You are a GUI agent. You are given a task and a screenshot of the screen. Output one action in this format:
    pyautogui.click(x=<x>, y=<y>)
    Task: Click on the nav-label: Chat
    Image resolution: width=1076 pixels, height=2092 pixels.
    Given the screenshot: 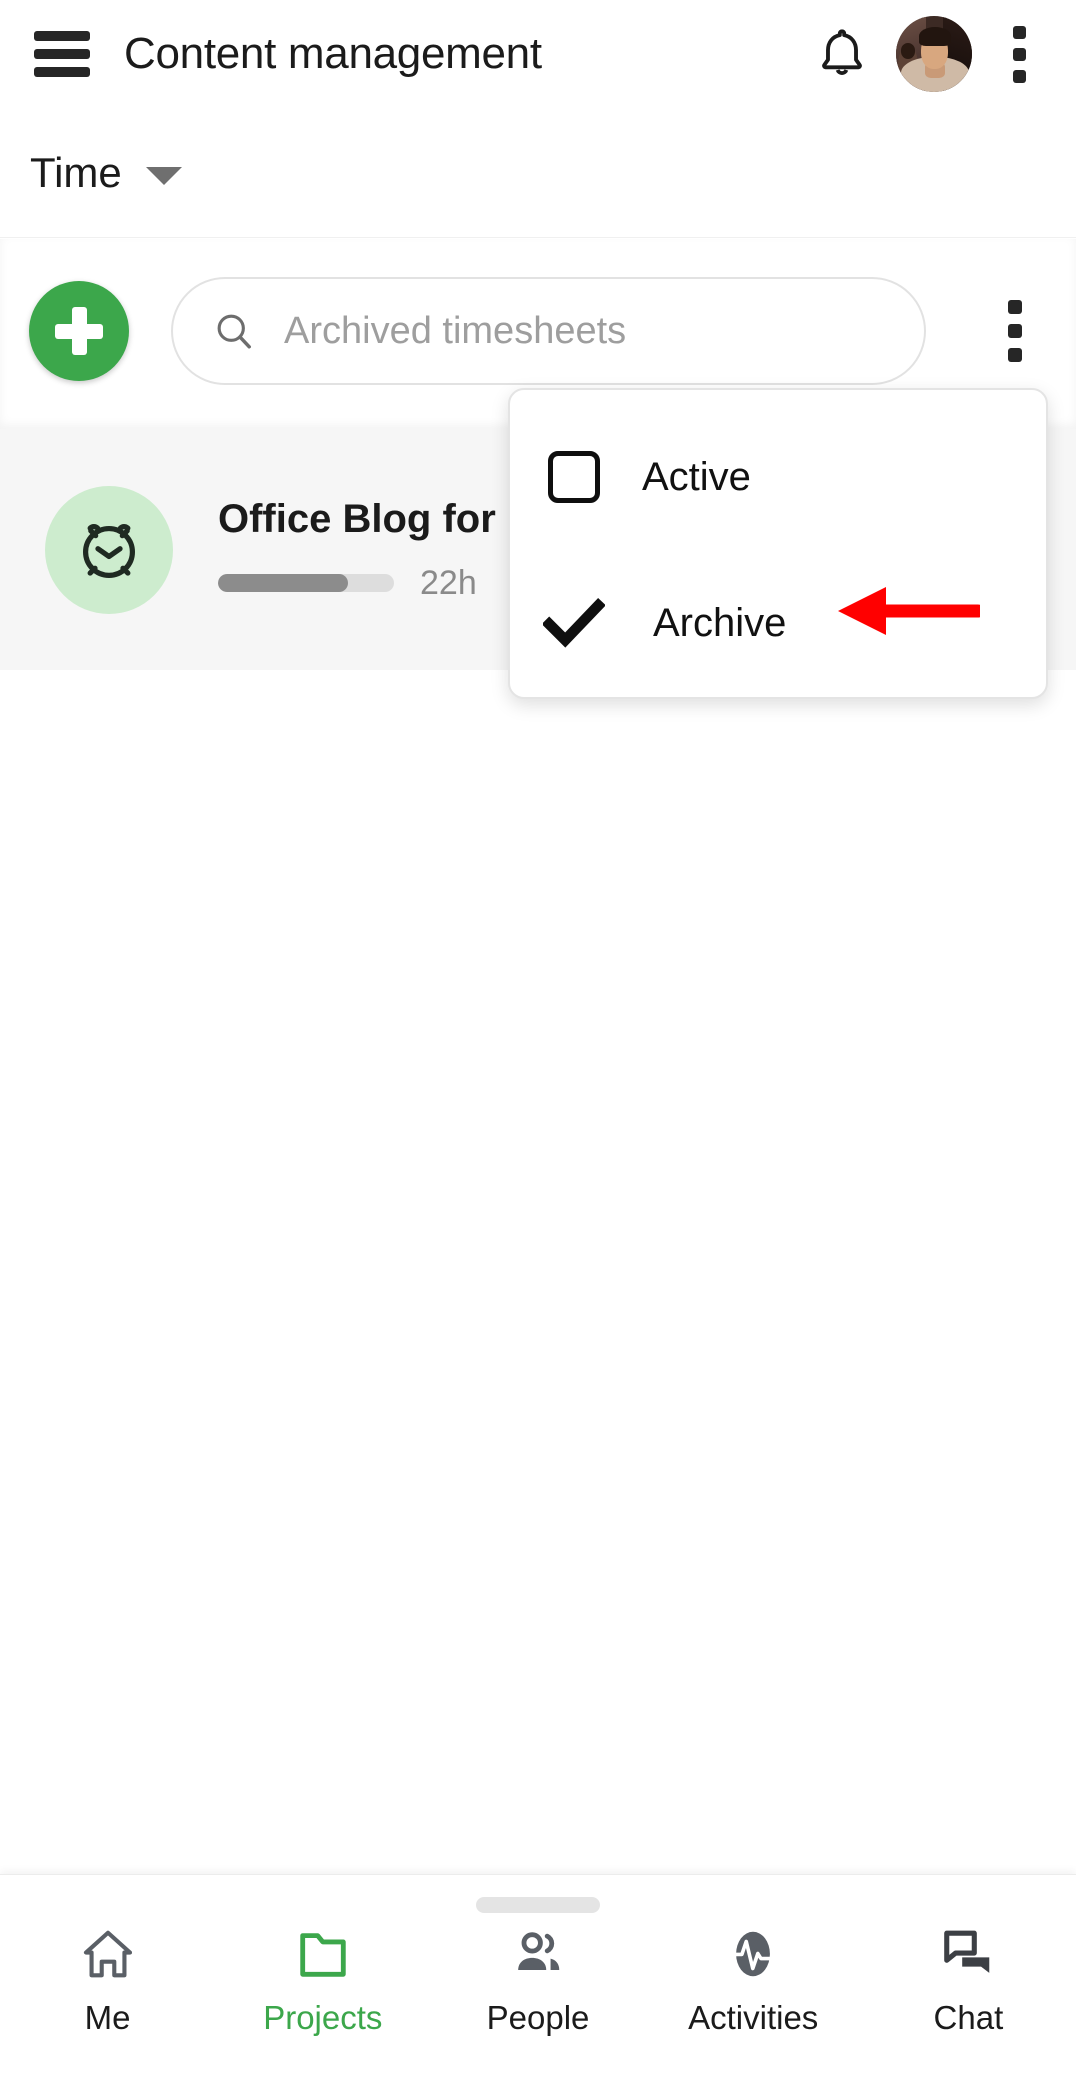 What is the action you would take?
    pyautogui.click(x=968, y=2017)
    